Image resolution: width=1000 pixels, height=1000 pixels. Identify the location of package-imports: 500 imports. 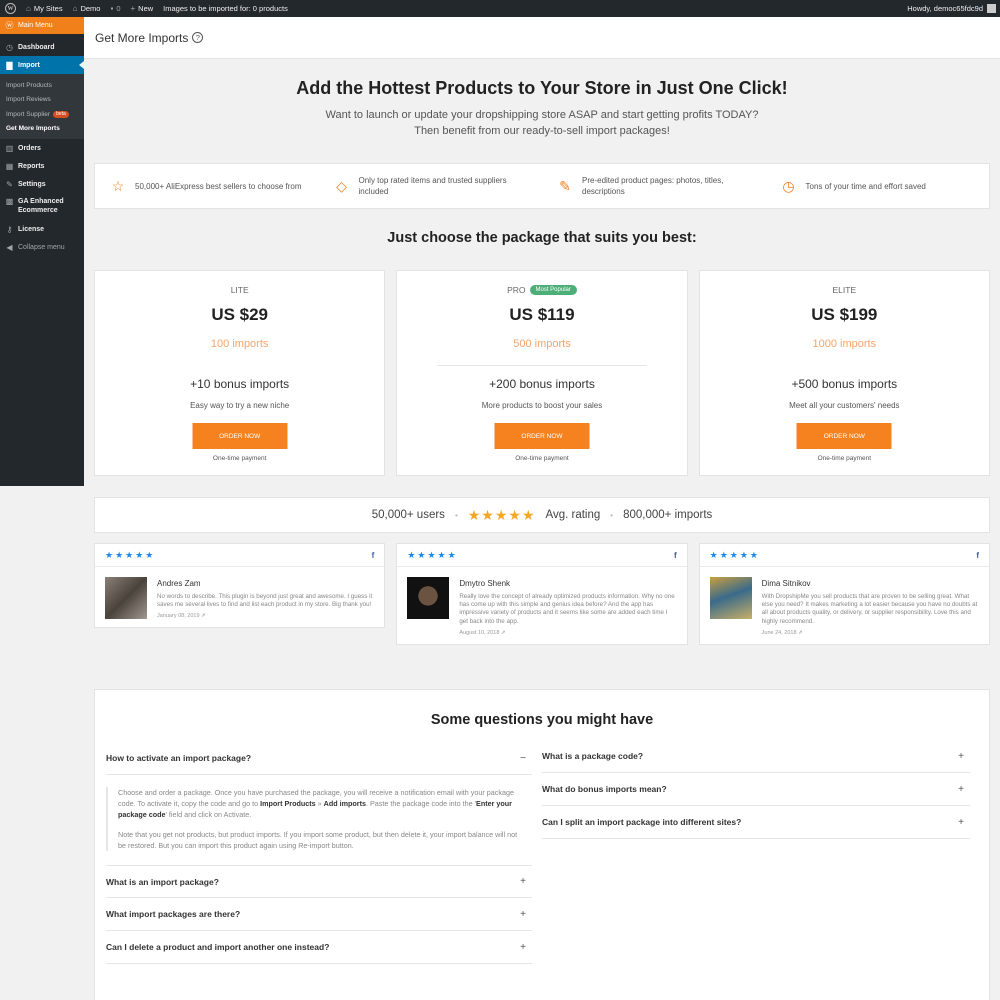
(542, 344).